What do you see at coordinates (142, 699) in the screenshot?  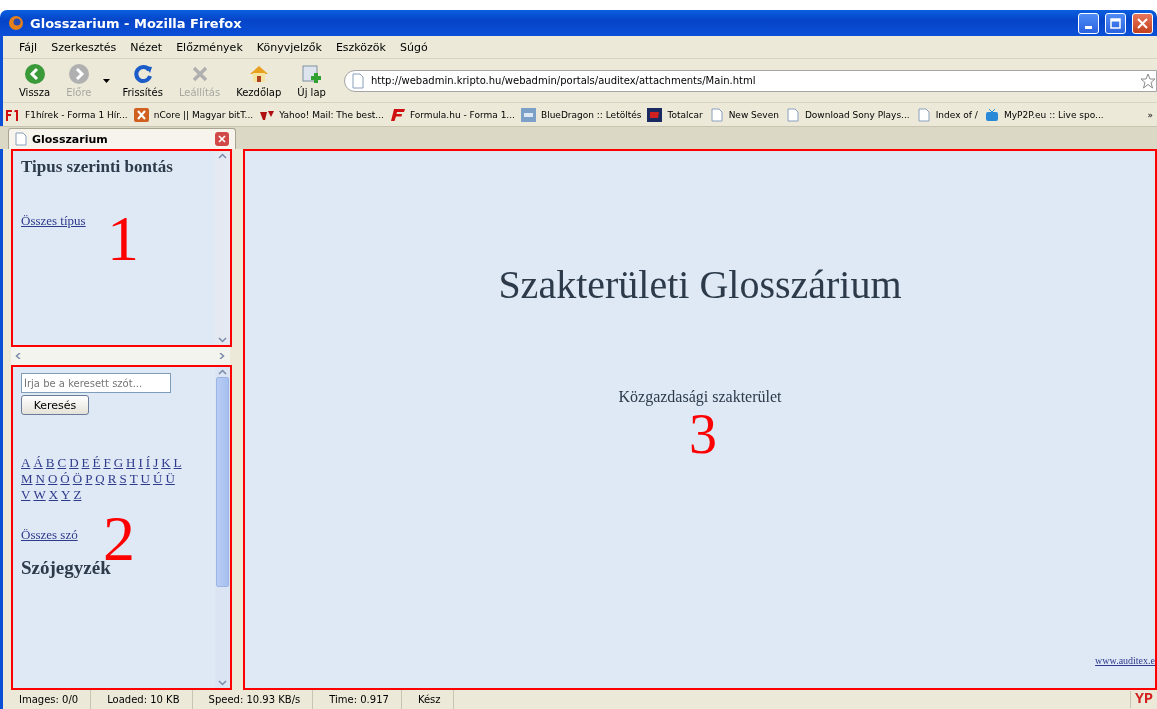 I see `status-text: Loaded: 10 KB` at bounding box center [142, 699].